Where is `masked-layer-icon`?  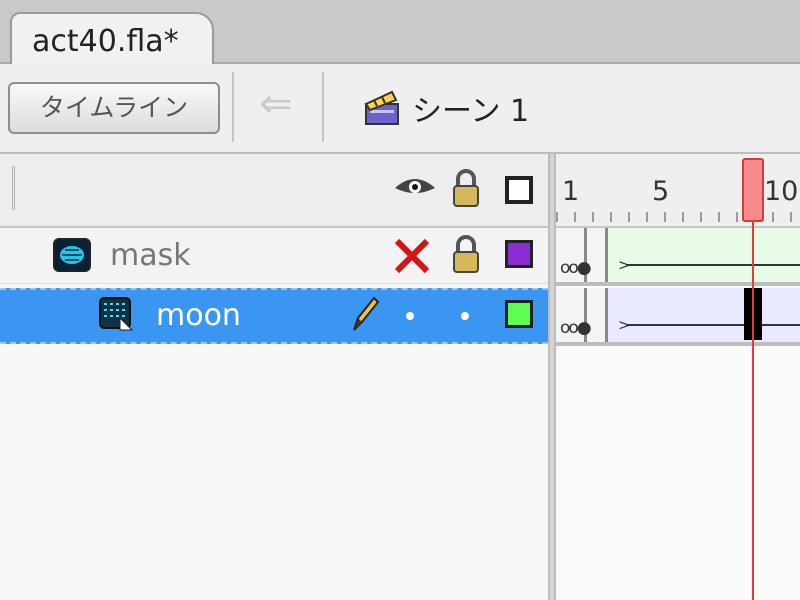 masked-layer-icon is located at coordinates (116, 314).